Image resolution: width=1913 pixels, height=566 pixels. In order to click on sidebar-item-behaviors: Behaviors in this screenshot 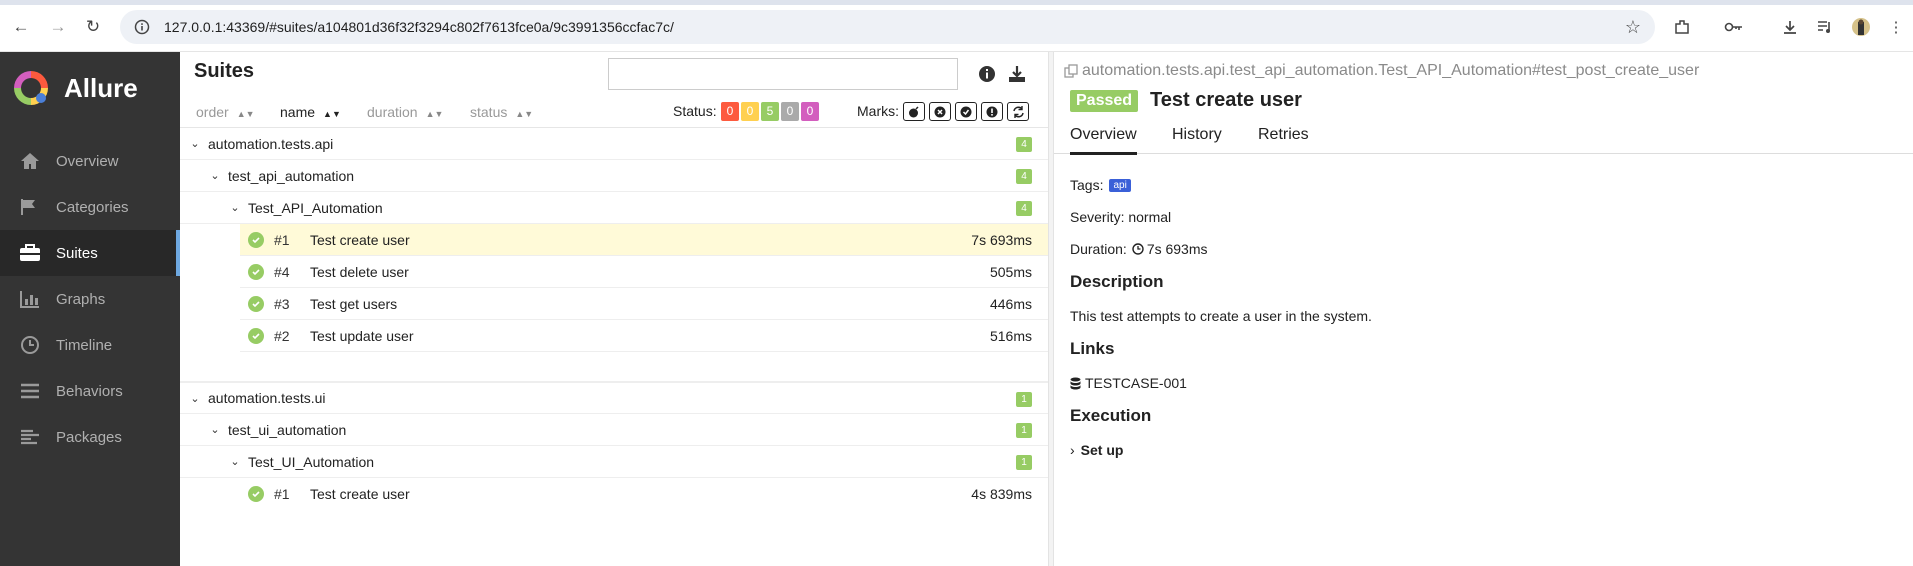, I will do `click(90, 391)`.